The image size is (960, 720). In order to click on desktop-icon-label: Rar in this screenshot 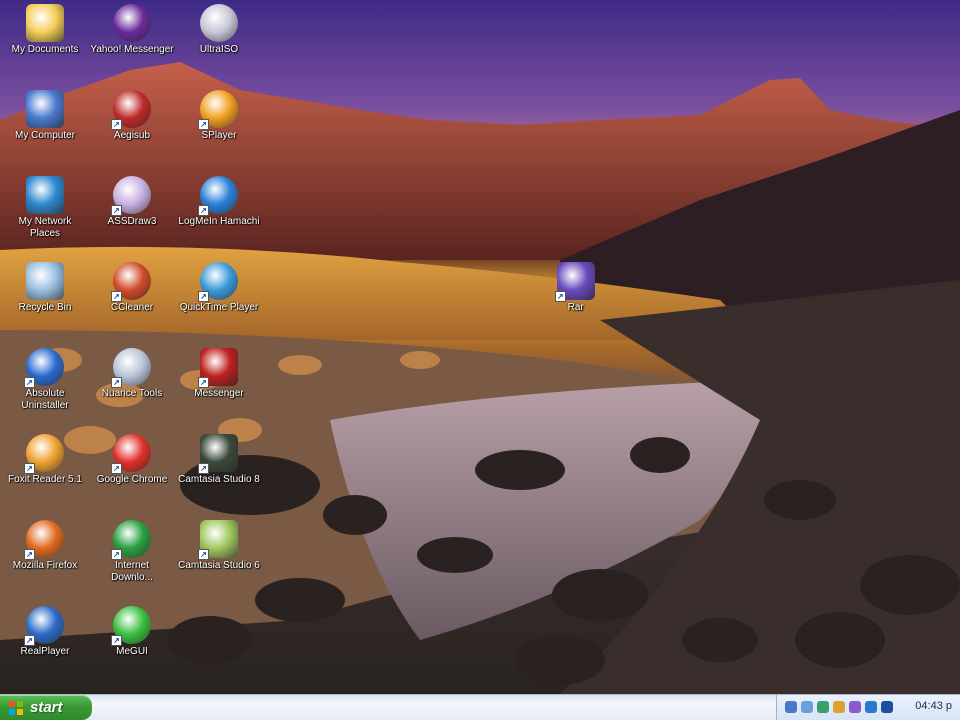, I will do `click(575, 307)`.